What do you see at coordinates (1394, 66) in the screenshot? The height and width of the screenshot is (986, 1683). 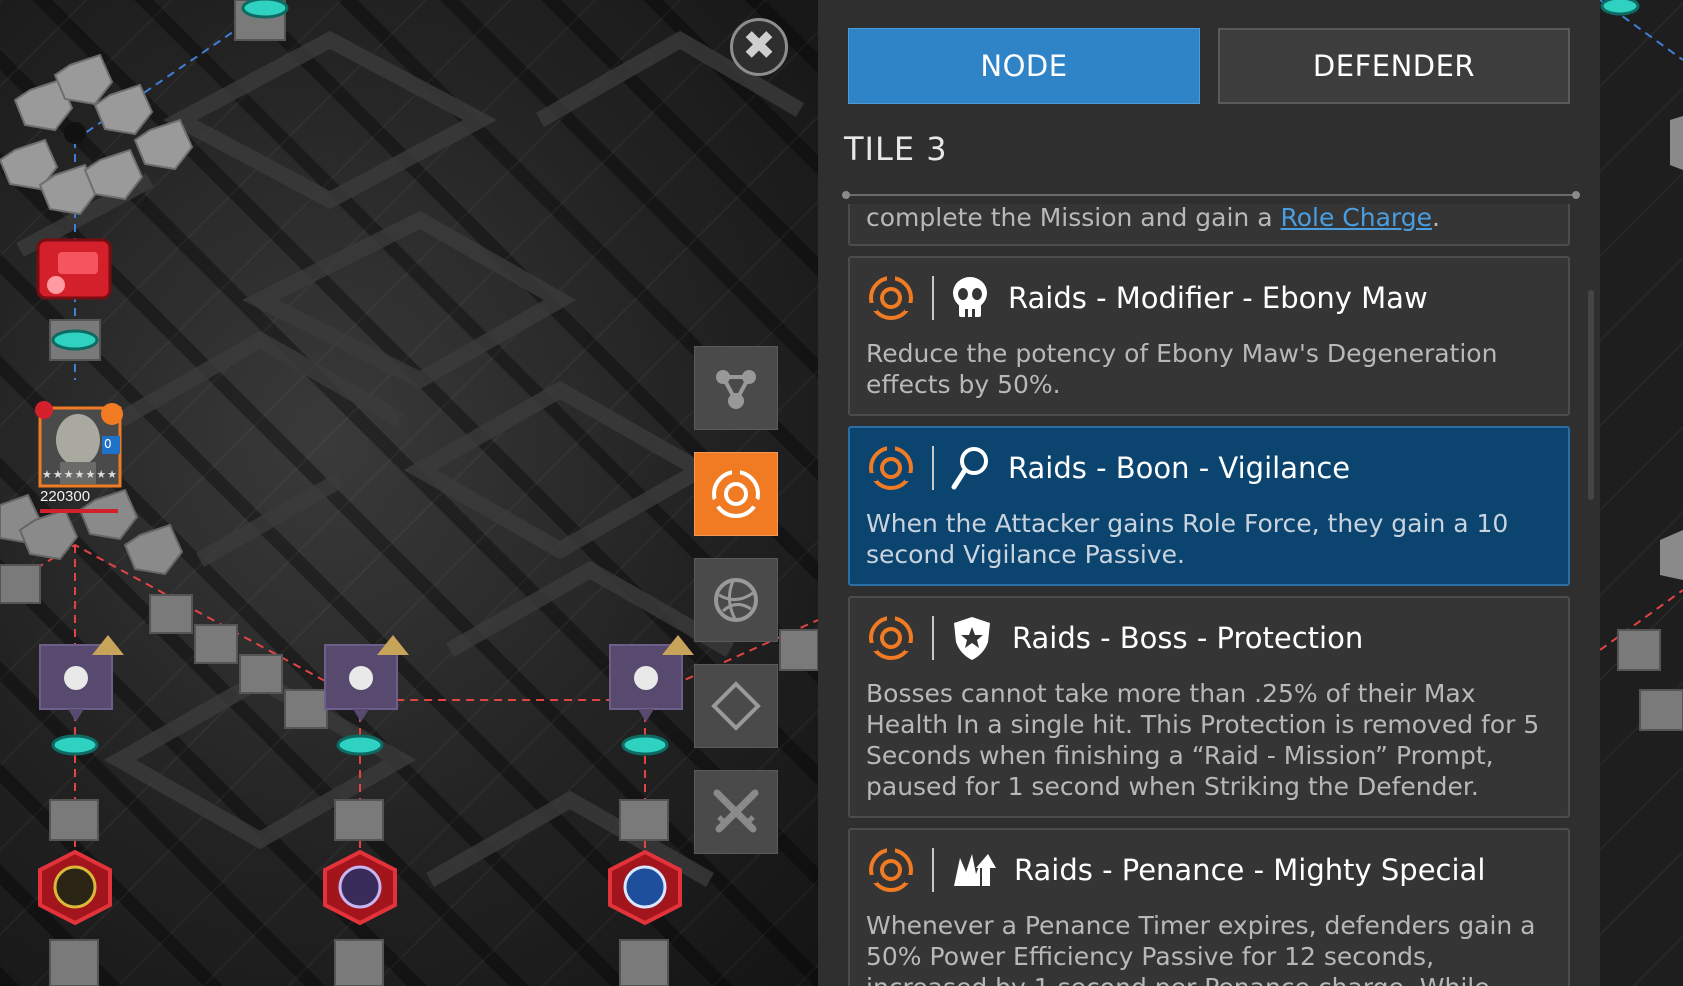 I see `tab-defender: DEFENDER` at bounding box center [1394, 66].